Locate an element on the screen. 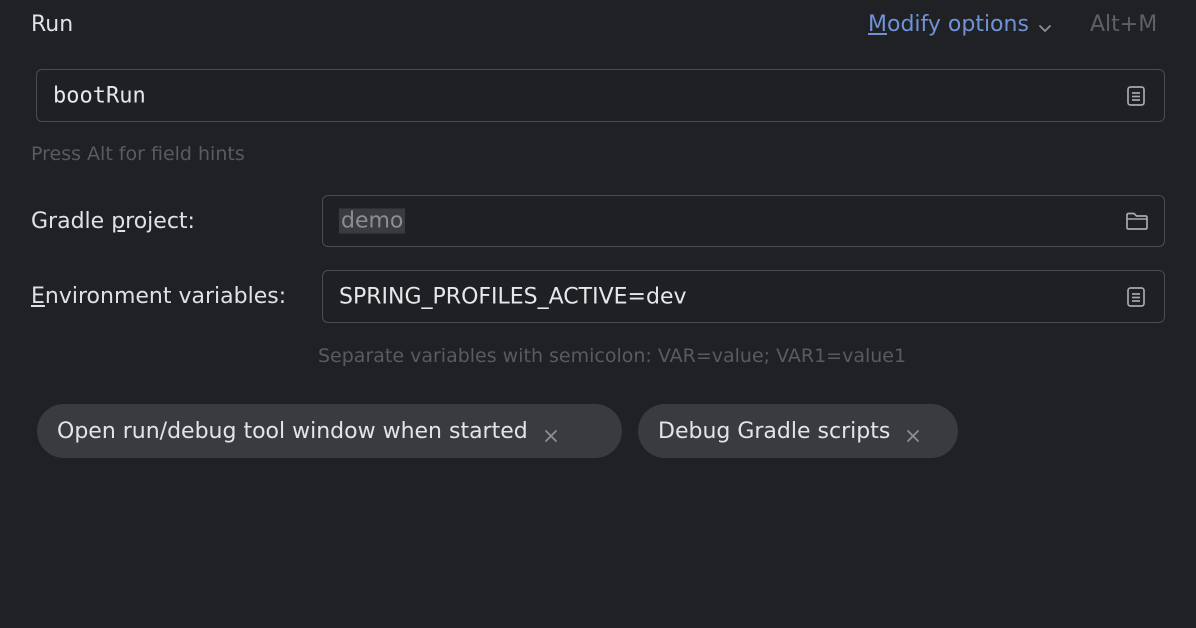 Image resolution: width=1196 pixels, height=628 pixels. shortcut-hint: Alt+M is located at coordinates (1124, 24).